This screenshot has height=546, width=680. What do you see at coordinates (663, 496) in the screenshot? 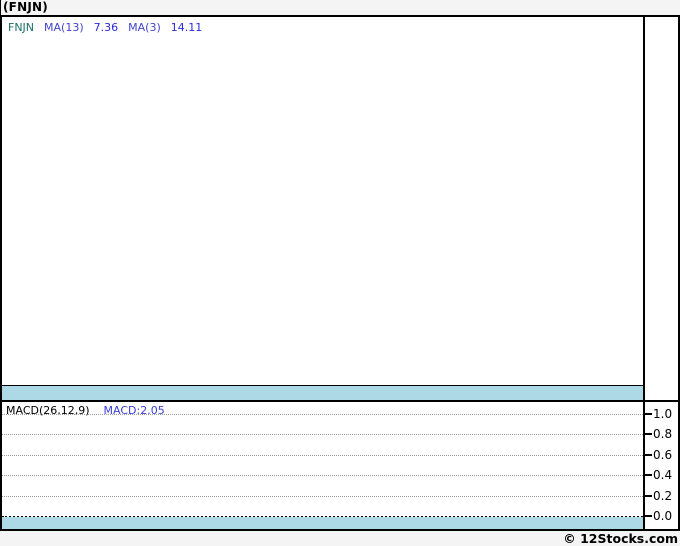
I see `y-tick-label: 0.2` at bounding box center [663, 496].